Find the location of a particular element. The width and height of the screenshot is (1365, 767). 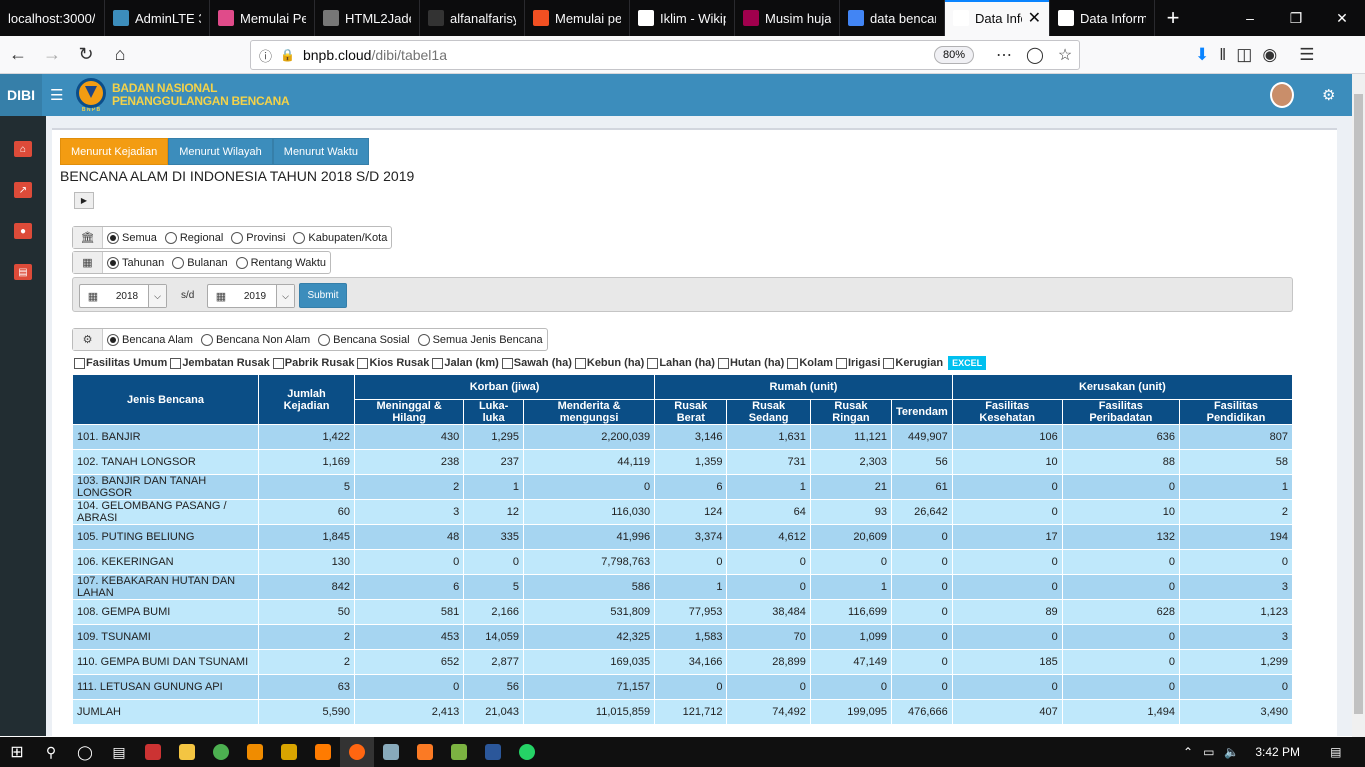

radio-rentang-waktu: Rentang Waktu is located at coordinates (281, 262).